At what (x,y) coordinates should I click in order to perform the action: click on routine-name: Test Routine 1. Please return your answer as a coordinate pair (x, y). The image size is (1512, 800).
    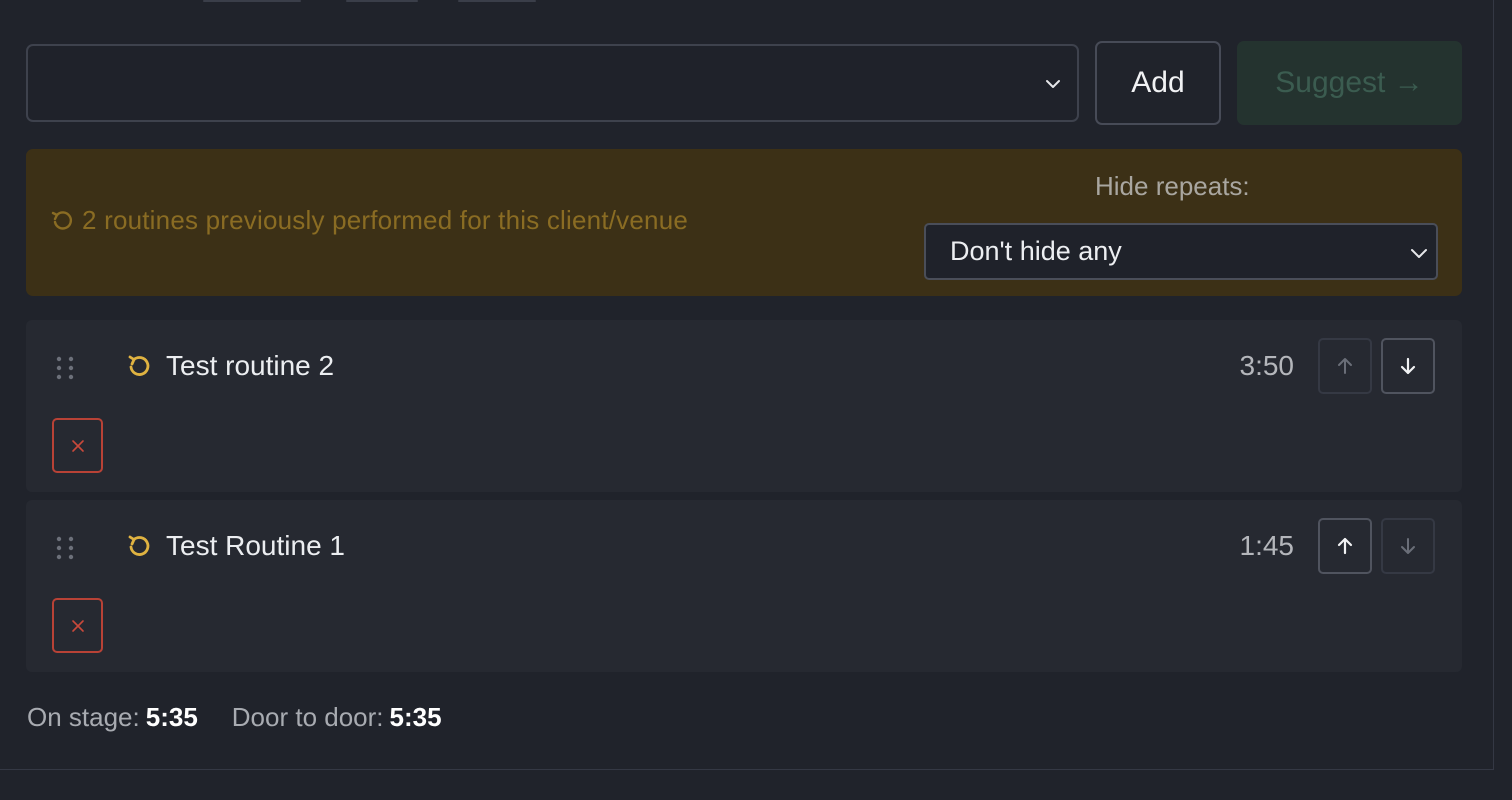
    Looking at the image, I should click on (255, 545).